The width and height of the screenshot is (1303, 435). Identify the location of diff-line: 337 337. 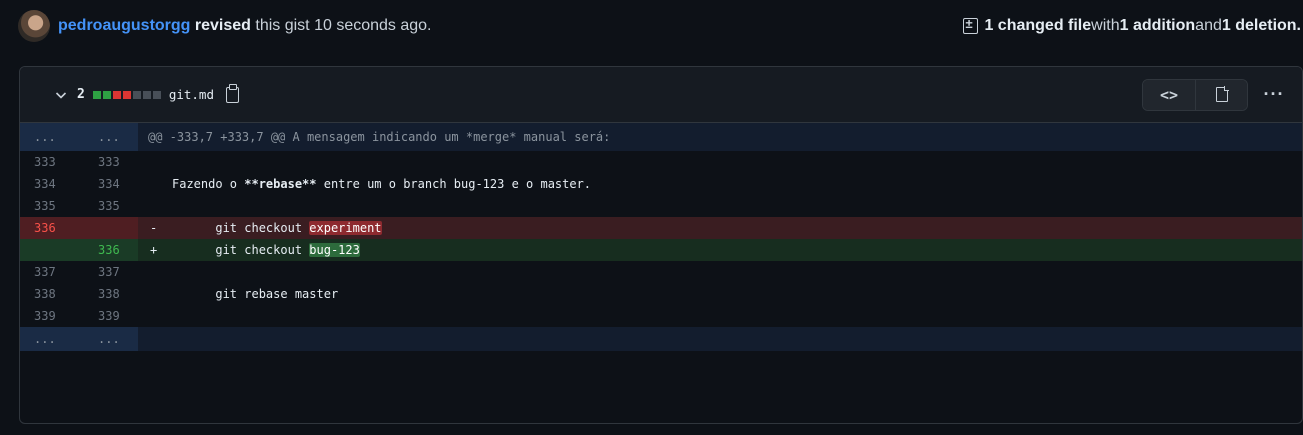
(661, 272).